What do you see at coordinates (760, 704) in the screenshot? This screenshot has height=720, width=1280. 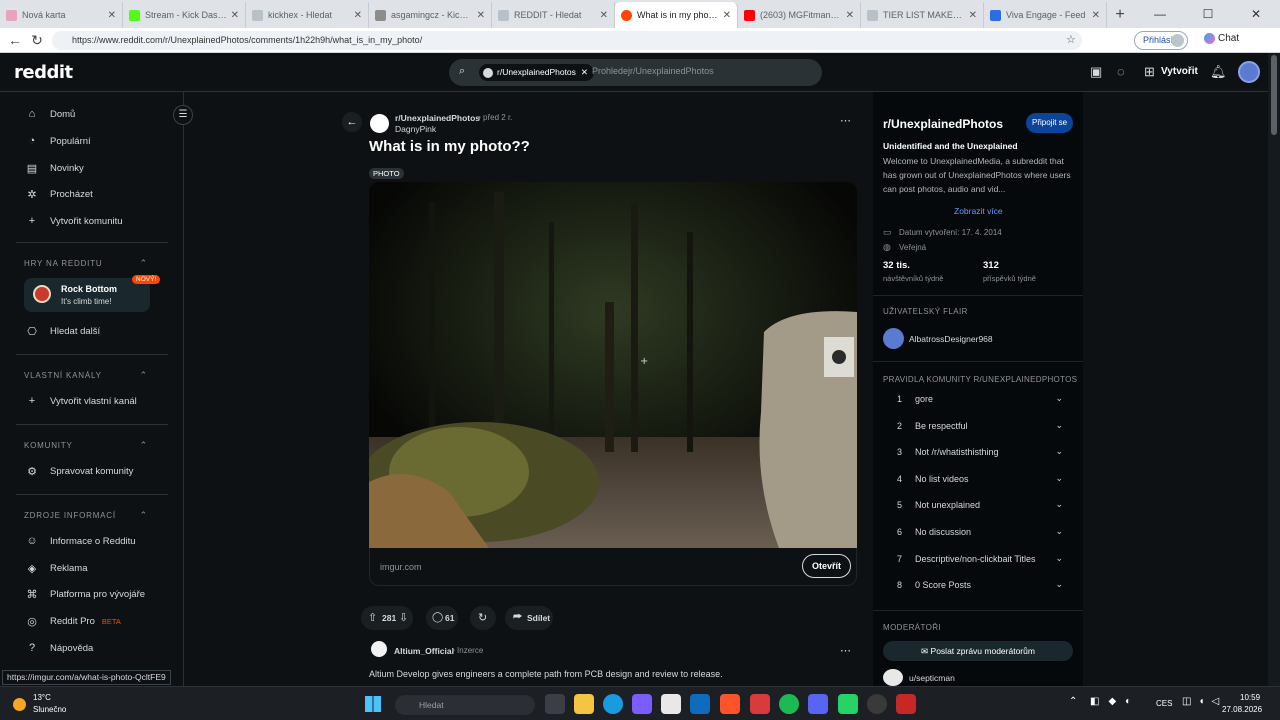 I see `wps-icon` at bounding box center [760, 704].